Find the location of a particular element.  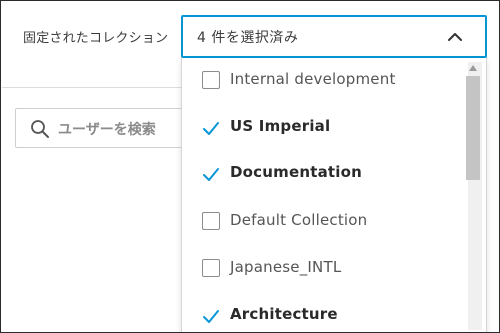

search-placeholder: ユーザーを検索 is located at coordinates (107, 130).